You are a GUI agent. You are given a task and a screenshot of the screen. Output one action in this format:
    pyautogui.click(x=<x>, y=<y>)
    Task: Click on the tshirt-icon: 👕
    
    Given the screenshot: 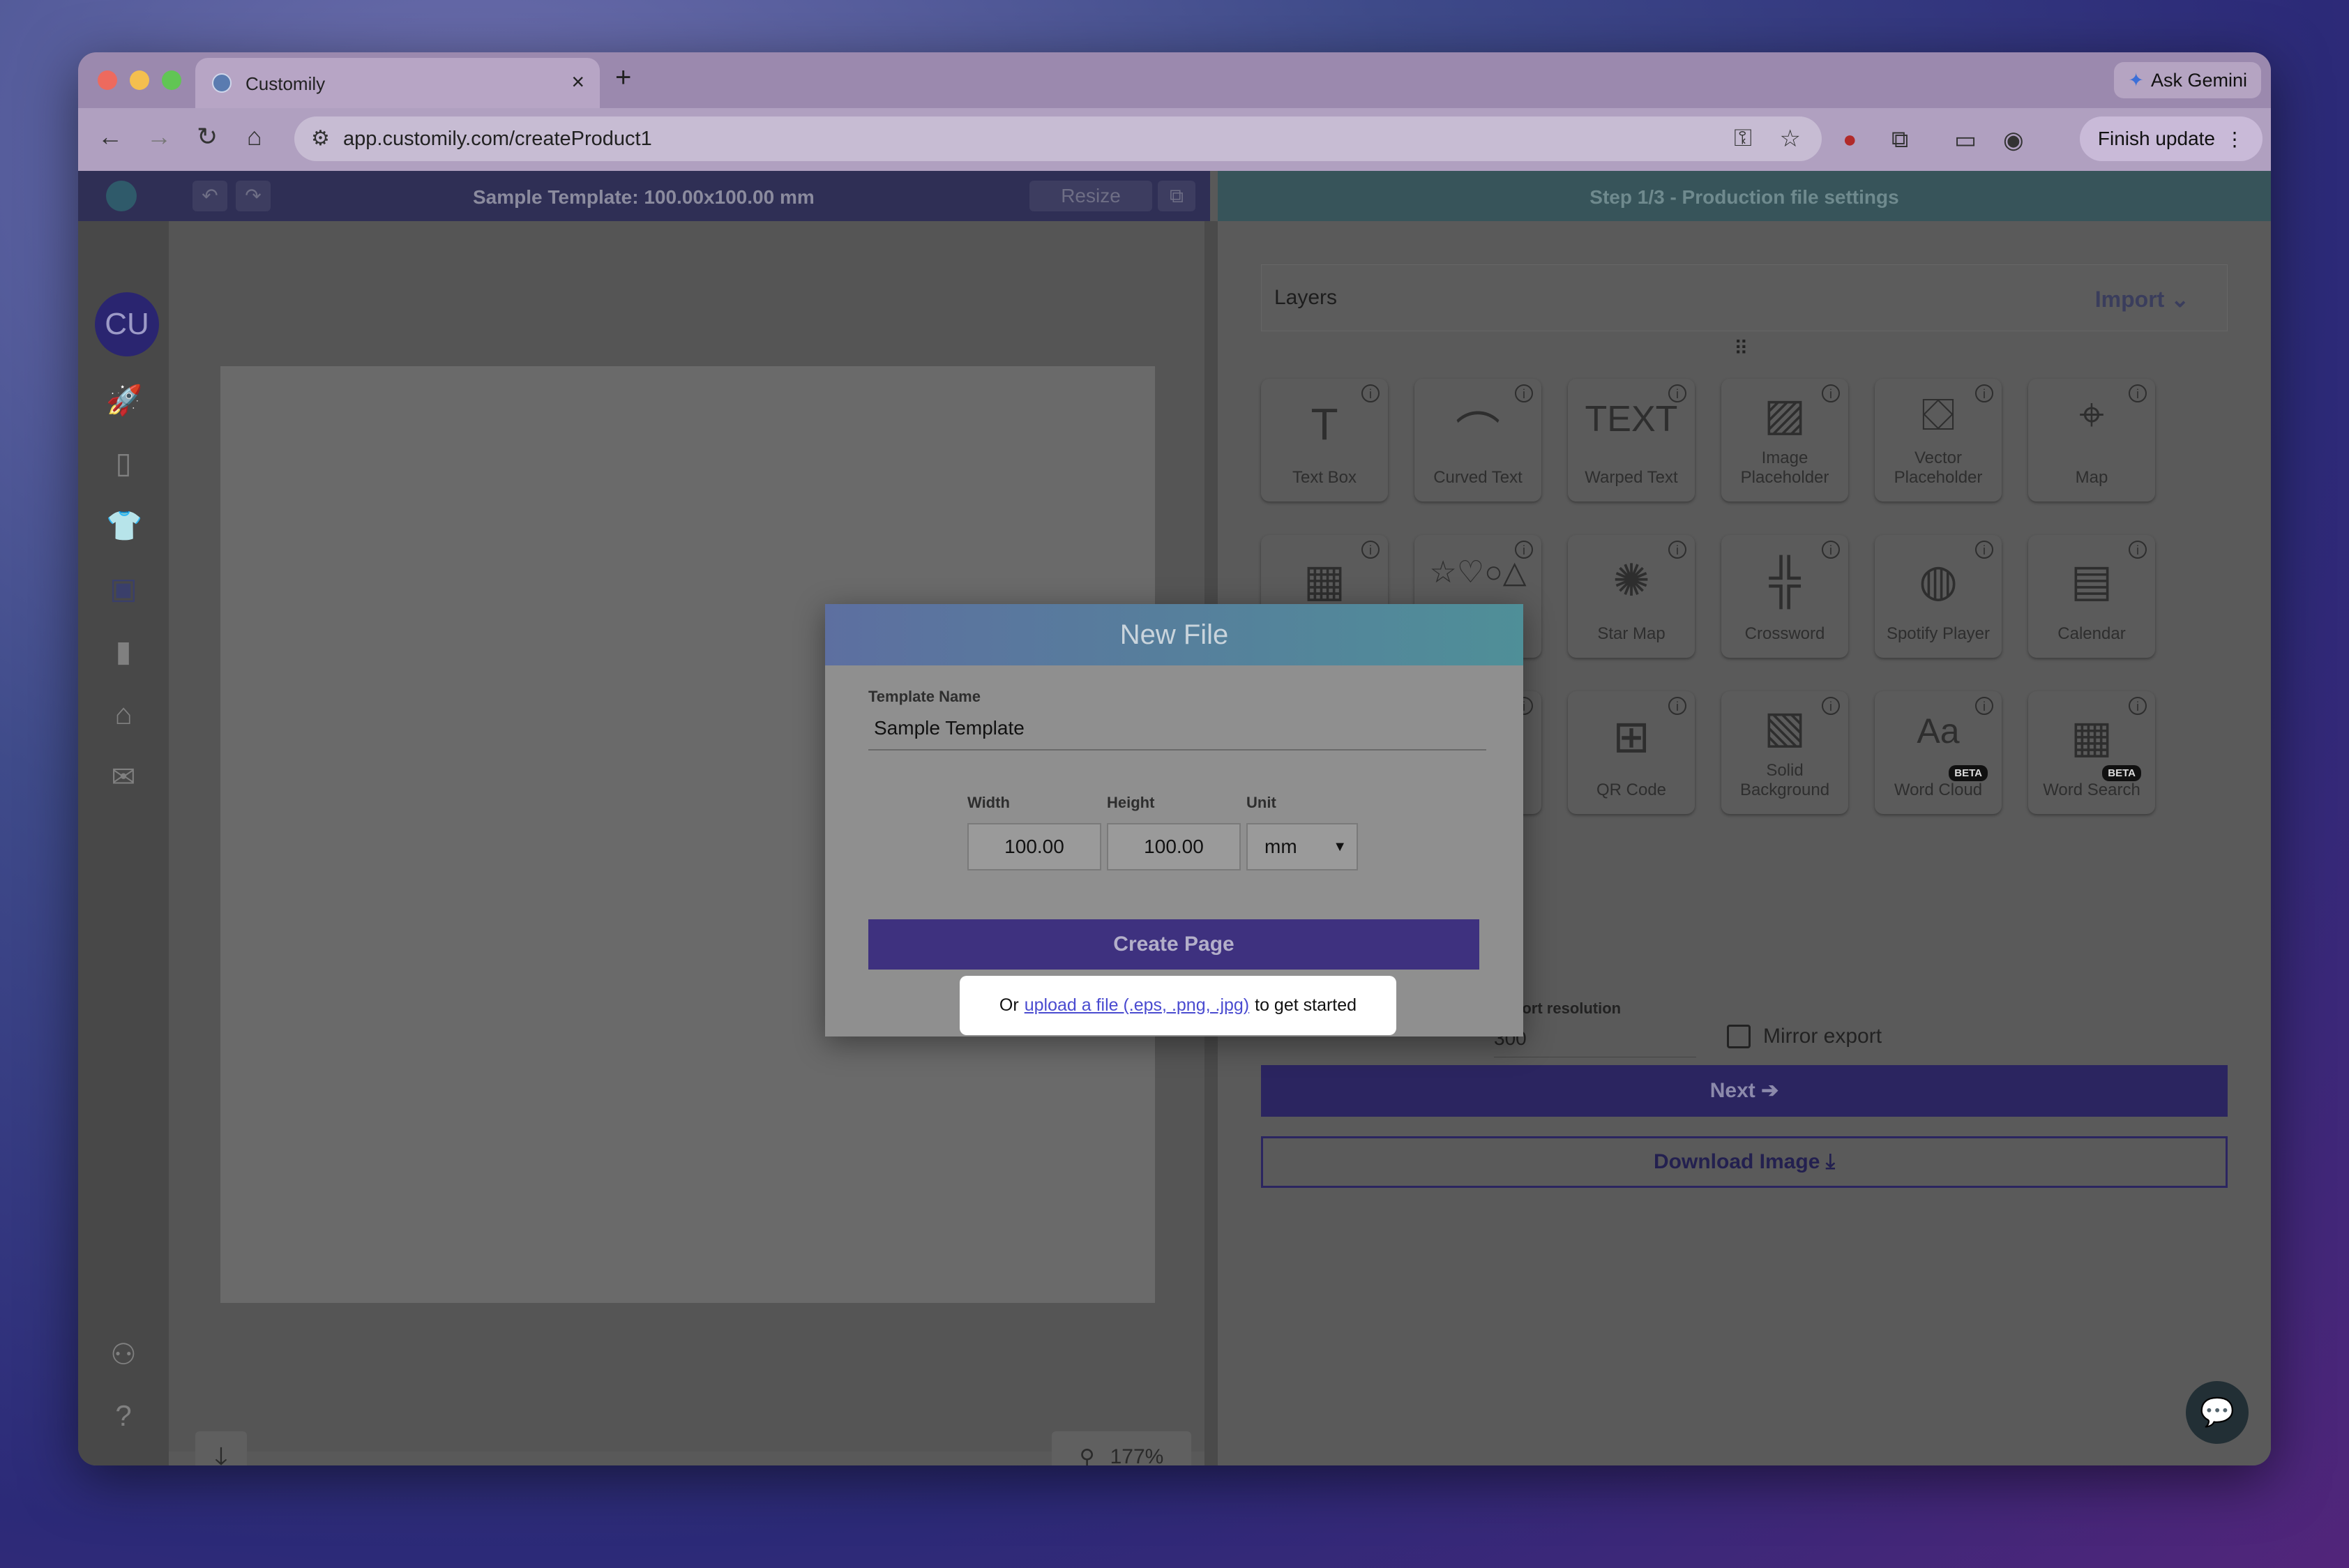 What is the action you would take?
    pyautogui.click(x=124, y=525)
    